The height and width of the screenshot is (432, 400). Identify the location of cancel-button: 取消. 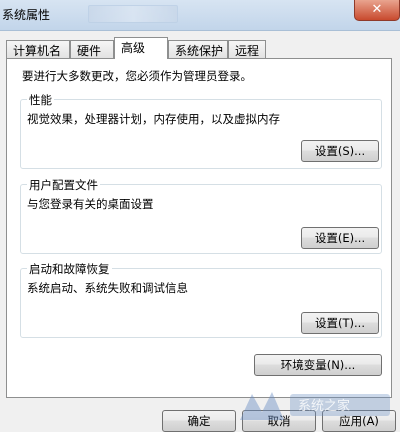
(279, 421).